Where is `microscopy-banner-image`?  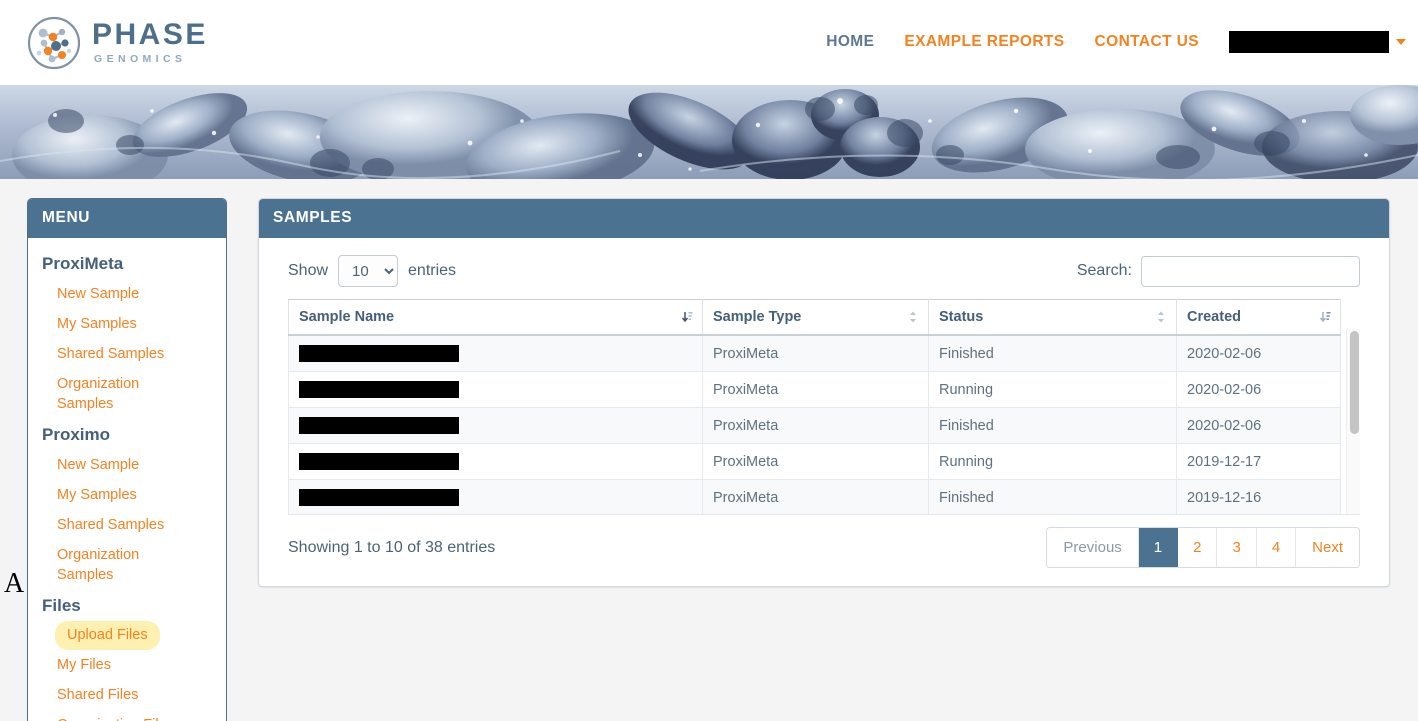
microscopy-banner-image is located at coordinates (709, 132).